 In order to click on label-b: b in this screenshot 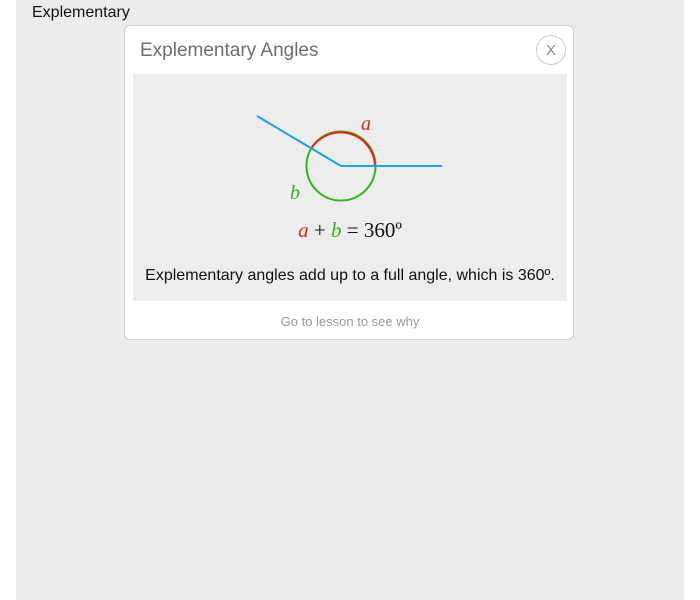, I will do `click(295, 193)`.